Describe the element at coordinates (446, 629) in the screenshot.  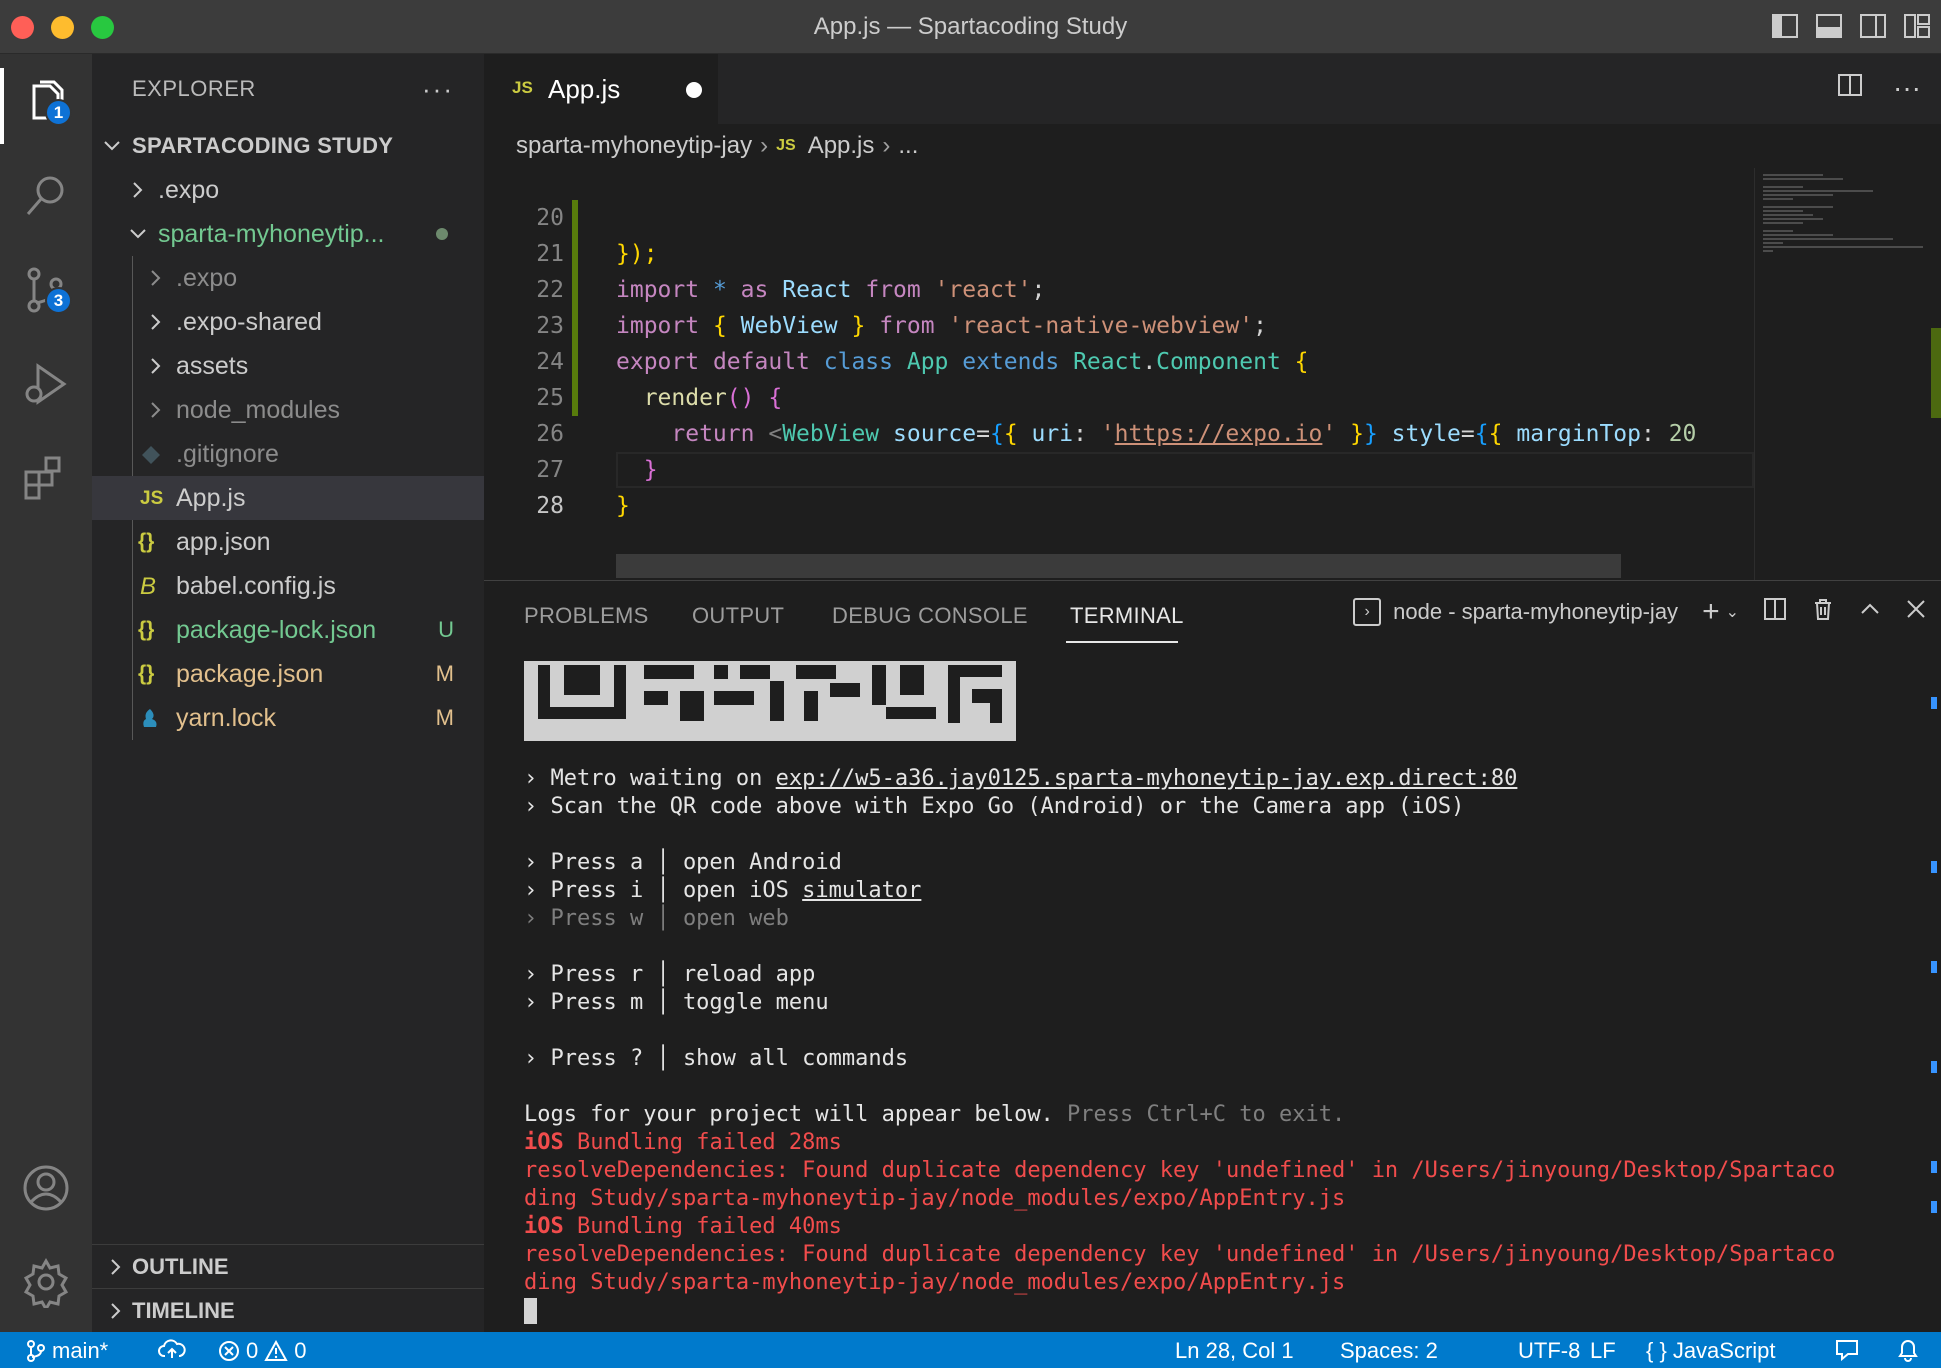
I see `git-status-badge: U` at that location.